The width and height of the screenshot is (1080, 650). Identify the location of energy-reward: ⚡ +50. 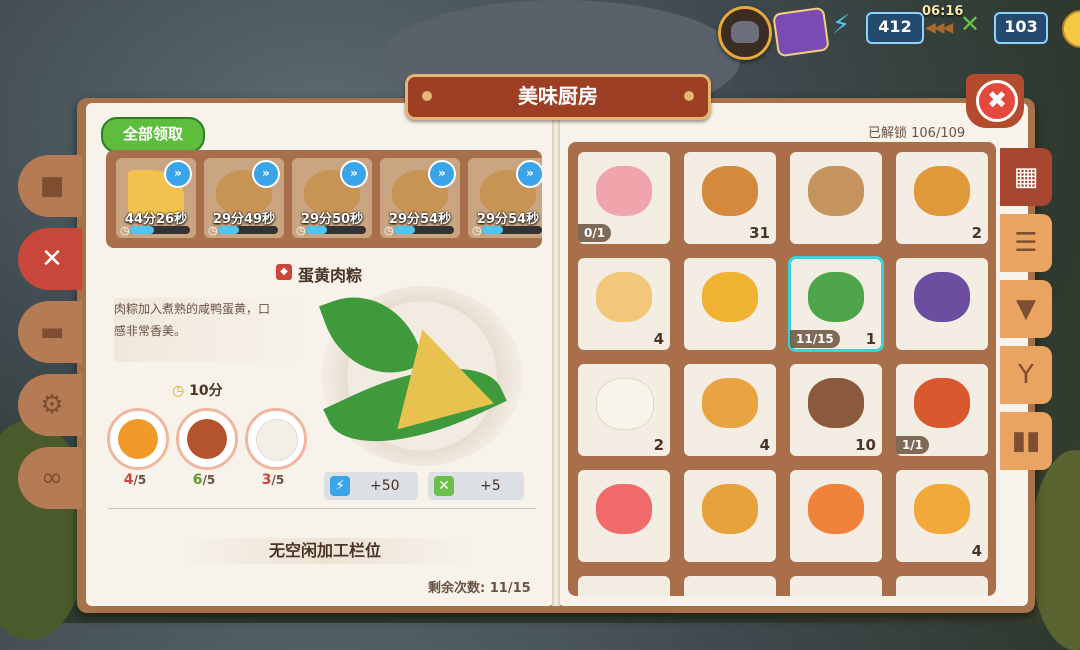
(371, 486).